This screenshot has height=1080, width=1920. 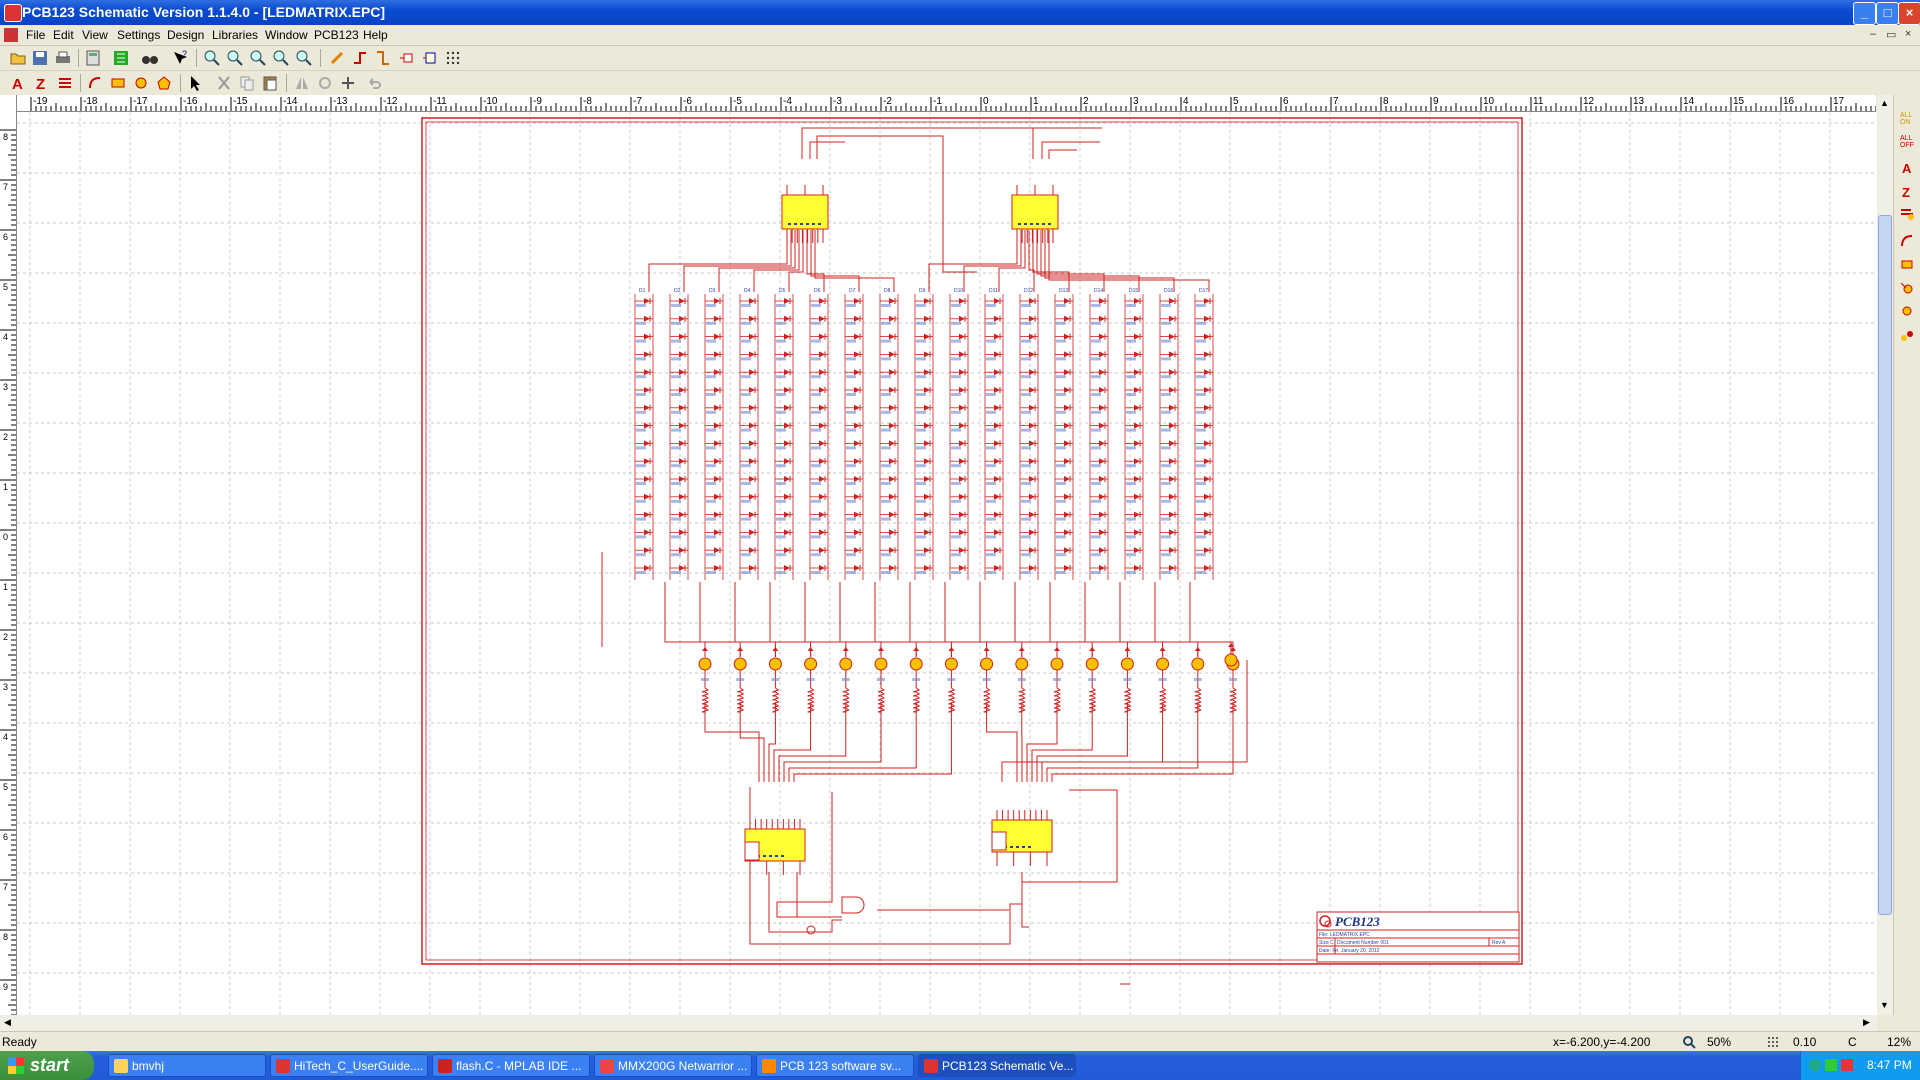 What do you see at coordinates (150, 58) in the screenshot?
I see `binoculars-icon` at bounding box center [150, 58].